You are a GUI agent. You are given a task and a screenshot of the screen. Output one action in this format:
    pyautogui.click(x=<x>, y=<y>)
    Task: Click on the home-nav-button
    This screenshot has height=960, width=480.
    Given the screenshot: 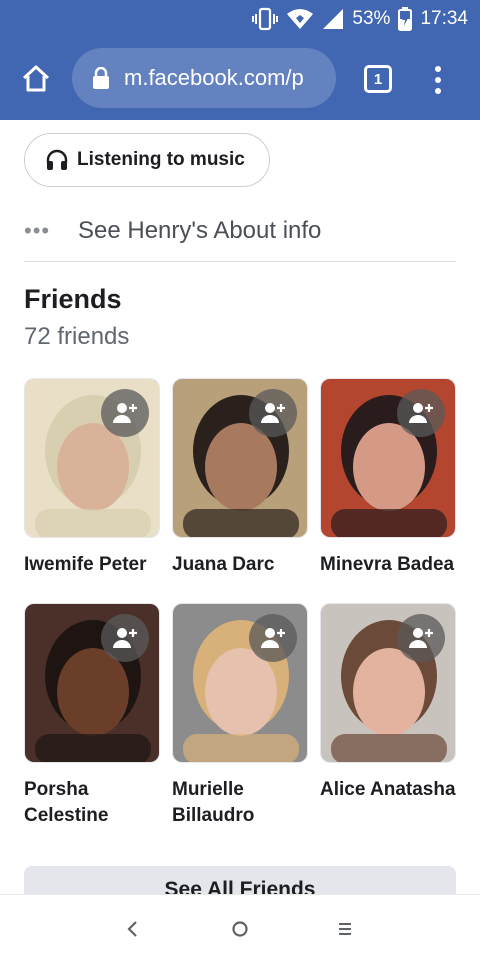 What is the action you would take?
    pyautogui.click(x=240, y=929)
    